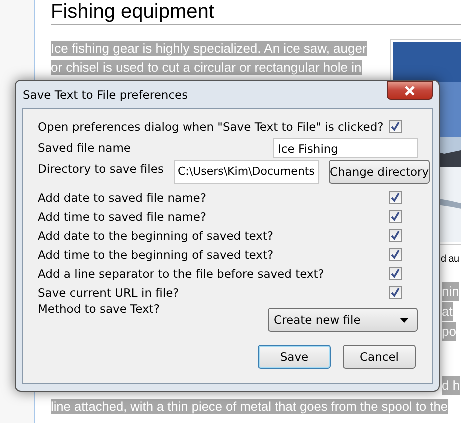 The width and height of the screenshot is (461, 423). What do you see at coordinates (256, 12) in the screenshot?
I see `page-heading: Fishing equipment` at bounding box center [256, 12].